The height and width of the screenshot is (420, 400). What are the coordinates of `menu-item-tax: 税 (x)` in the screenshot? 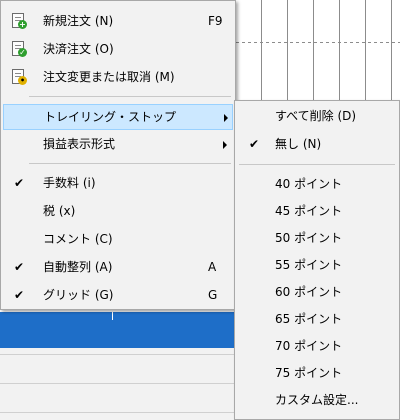 It's located at (118, 212).